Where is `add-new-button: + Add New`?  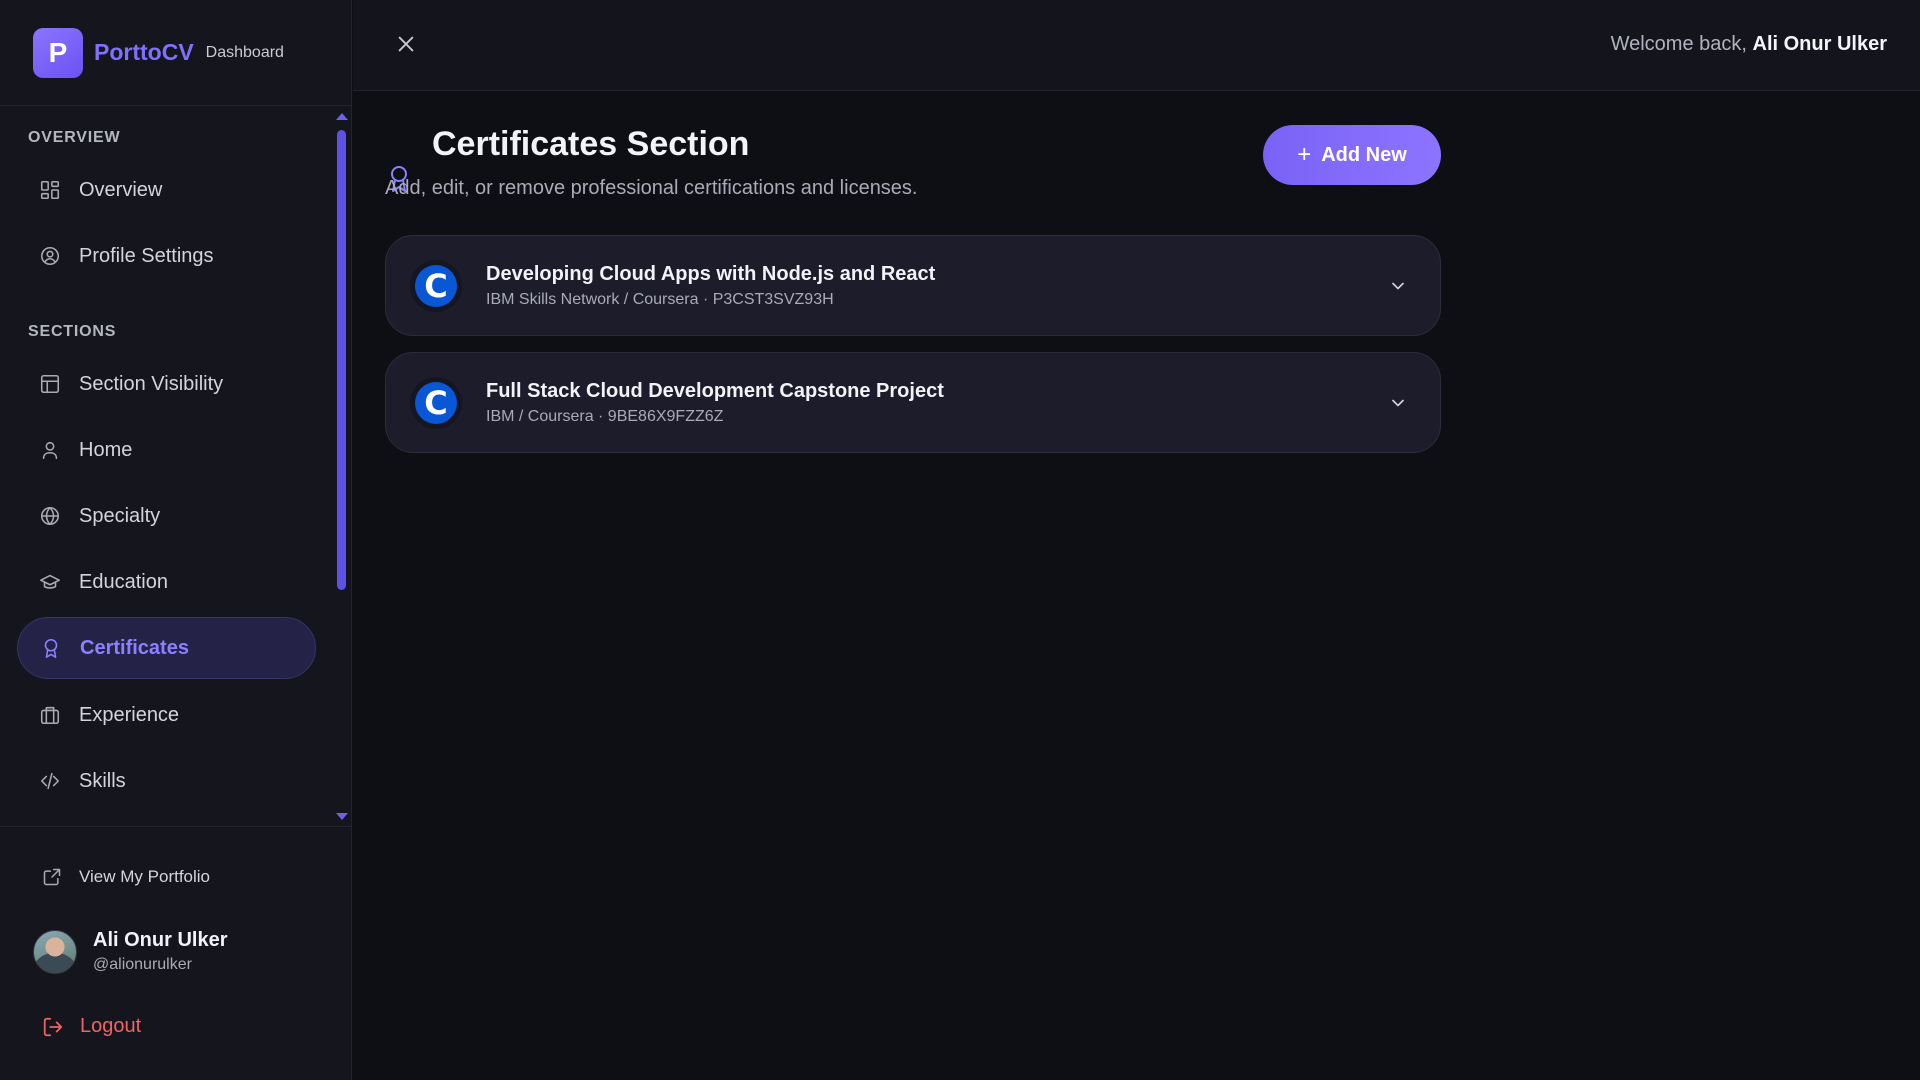
add-new-button: + Add New is located at coordinates (1352, 155).